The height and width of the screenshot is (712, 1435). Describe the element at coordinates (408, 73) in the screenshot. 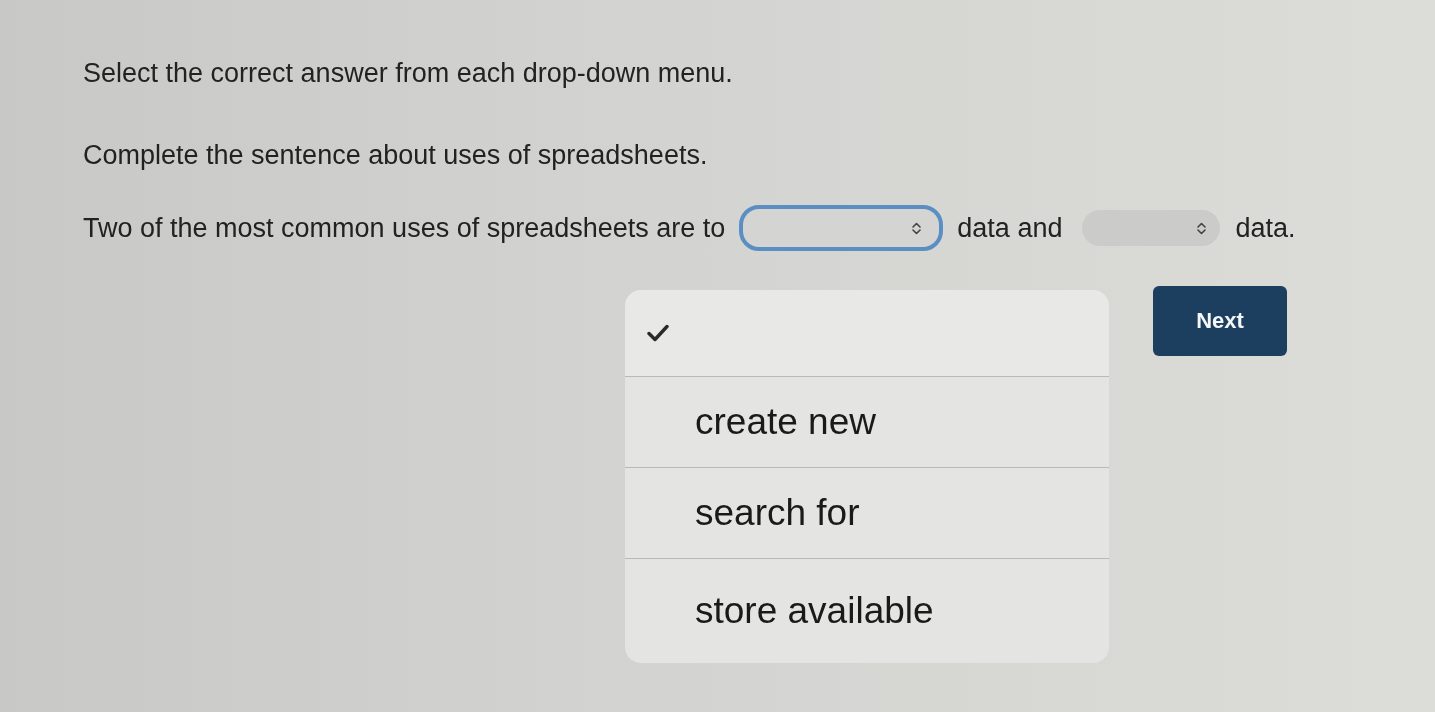

I see `instruction-text: Select the correct answer from each drop-down menu.` at that location.